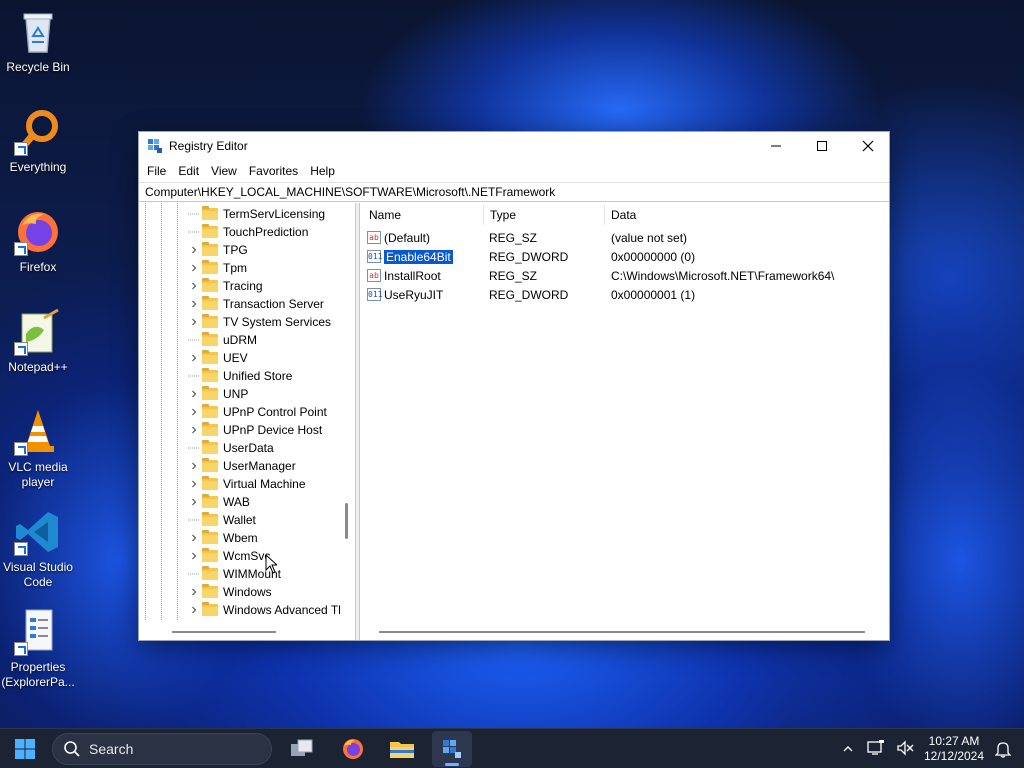  Describe the element at coordinates (302, 749) in the screenshot. I see `taskbar-task-view` at that location.